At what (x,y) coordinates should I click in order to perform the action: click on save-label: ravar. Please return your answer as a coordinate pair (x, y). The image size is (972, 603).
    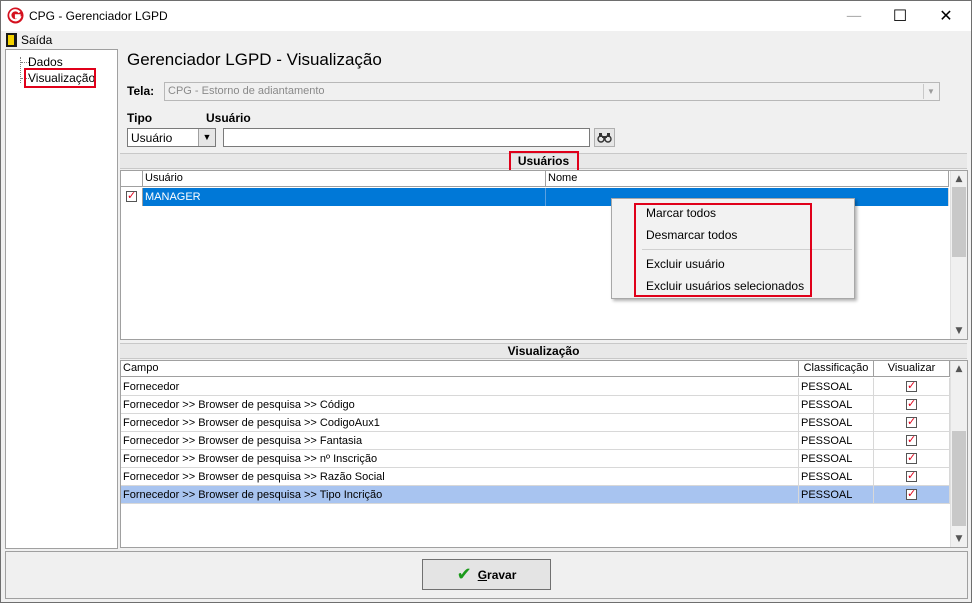
    Looking at the image, I should click on (502, 574).